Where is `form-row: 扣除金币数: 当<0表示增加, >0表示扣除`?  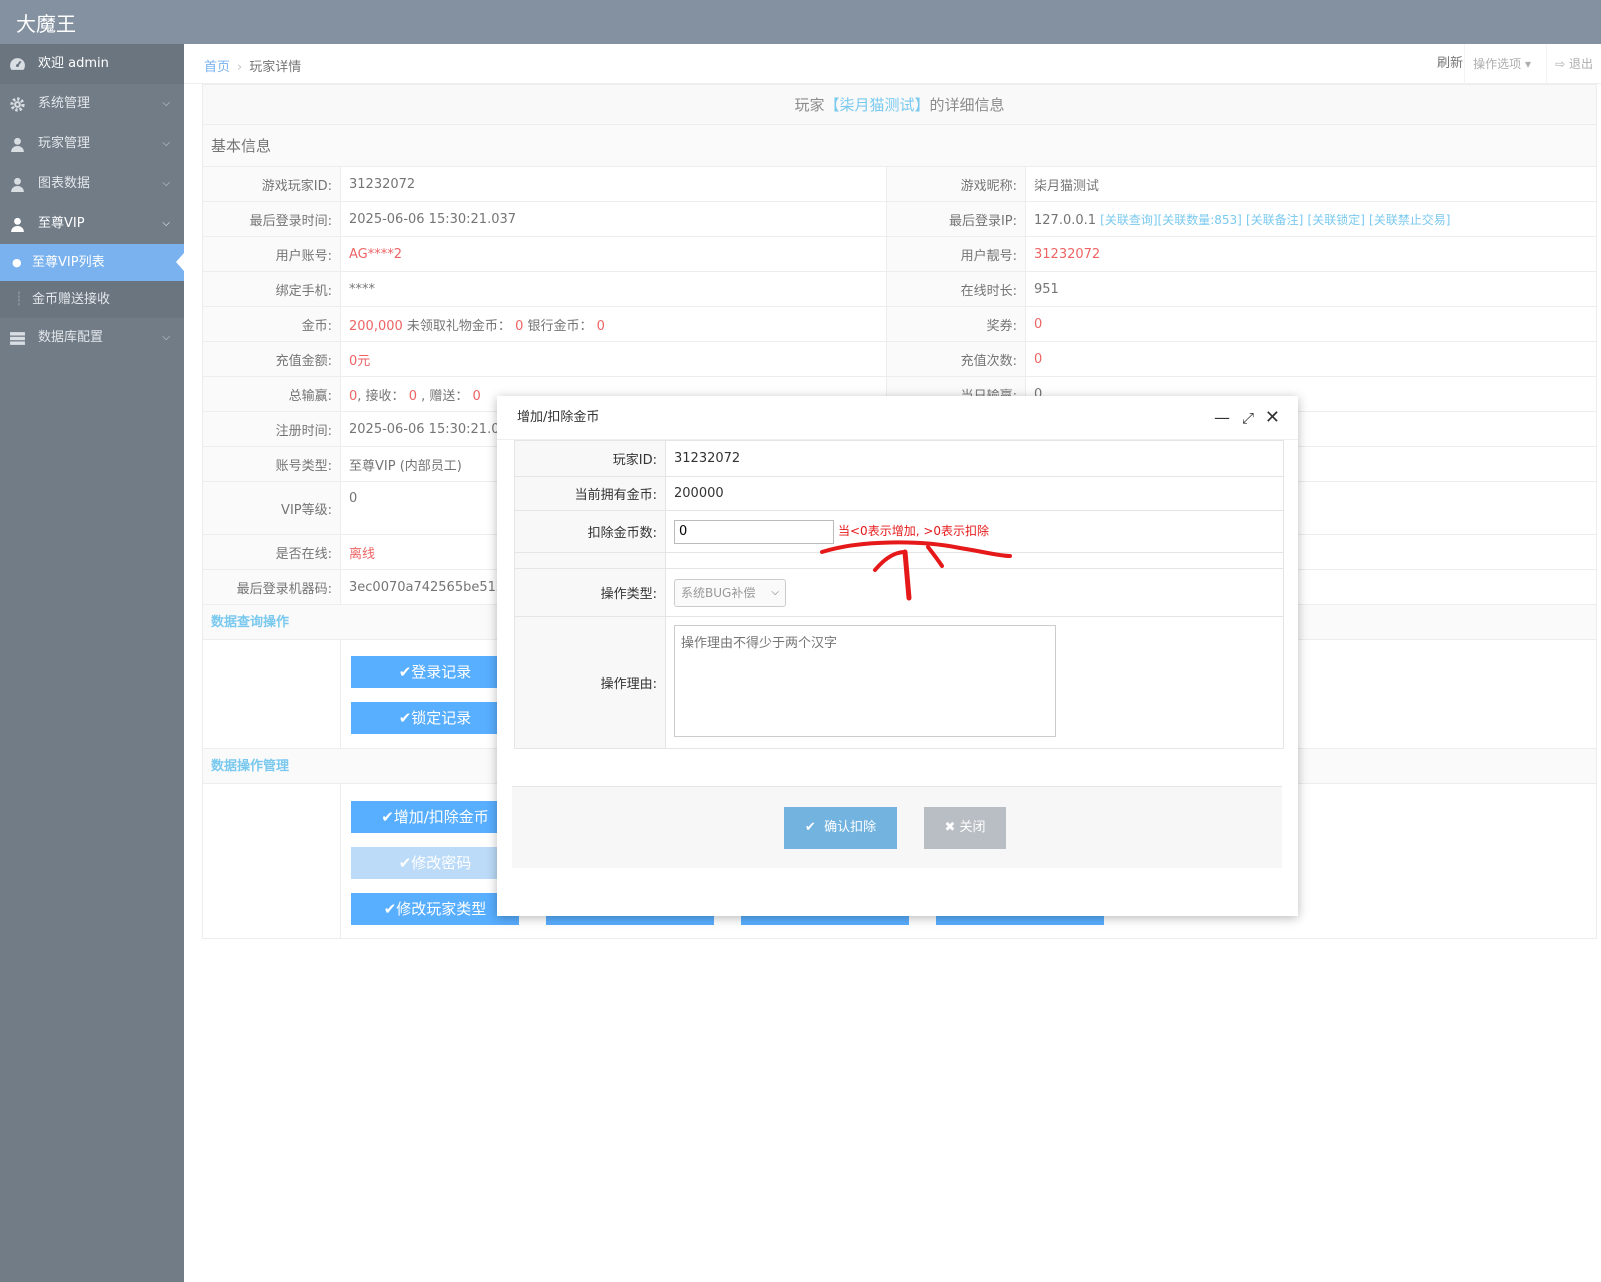
form-row: 扣除金币数: 当<0表示增加, >0表示扣除 is located at coordinates (899, 531).